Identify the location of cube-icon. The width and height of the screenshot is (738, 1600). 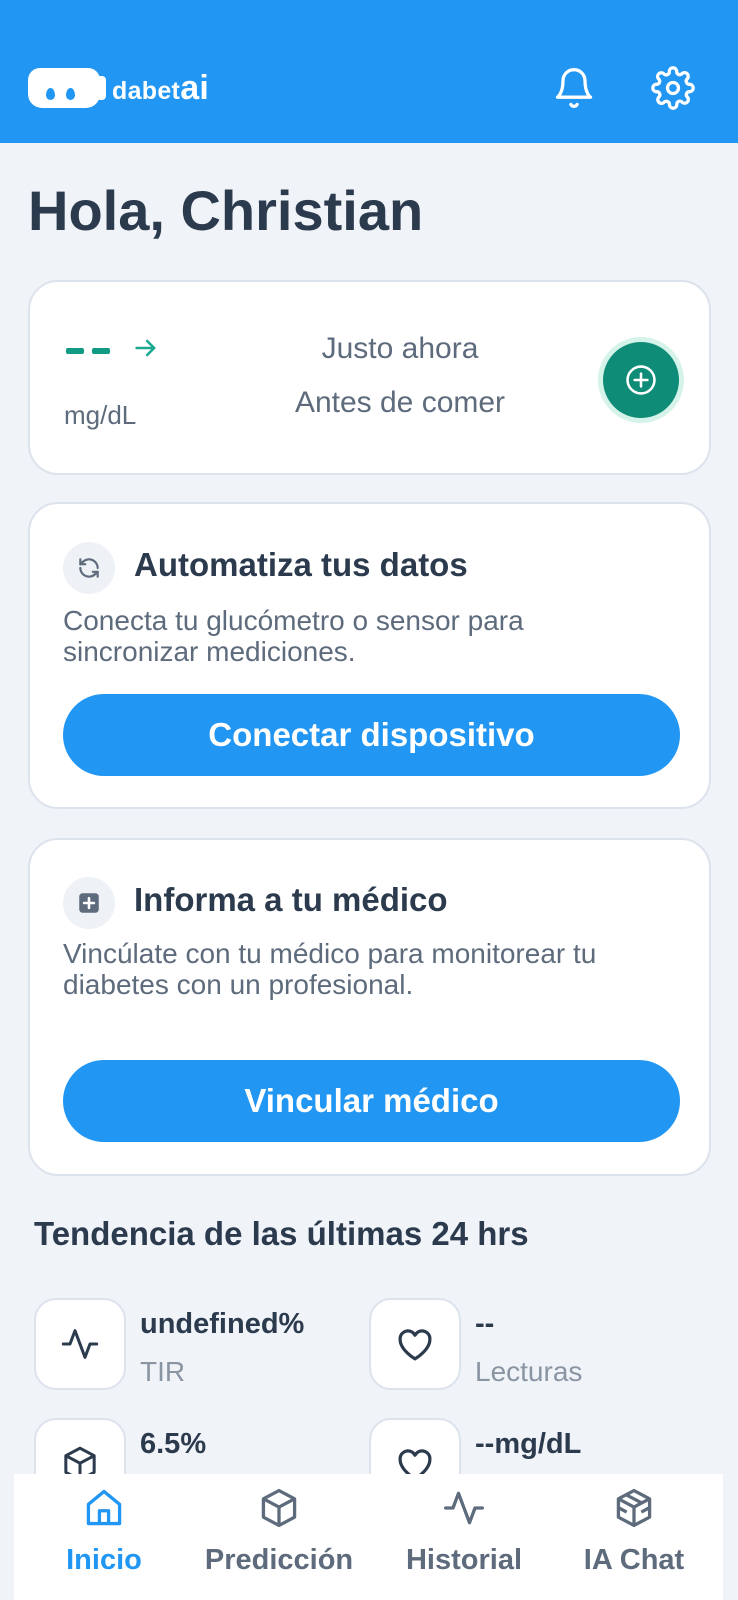
(279, 1508).